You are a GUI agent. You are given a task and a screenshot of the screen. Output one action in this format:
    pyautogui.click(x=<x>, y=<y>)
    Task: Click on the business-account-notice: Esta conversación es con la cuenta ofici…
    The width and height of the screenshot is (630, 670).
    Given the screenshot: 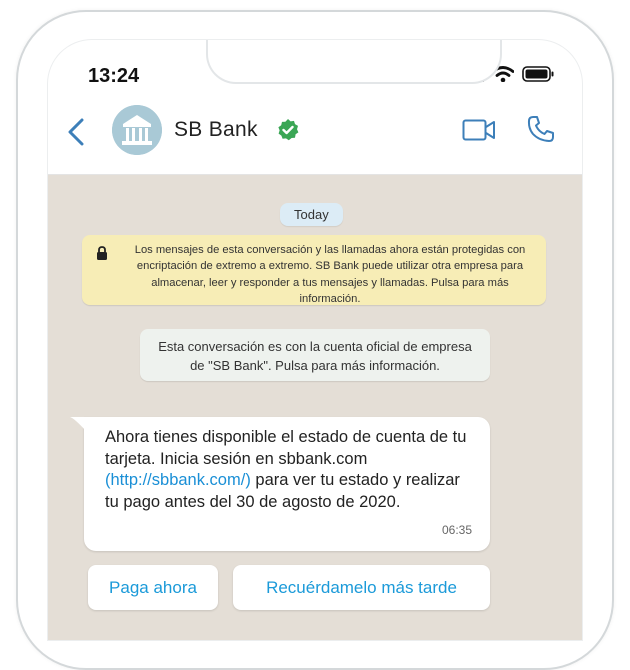 What is the action you would take?
    pyautogui.click(x=315, y=355)
    